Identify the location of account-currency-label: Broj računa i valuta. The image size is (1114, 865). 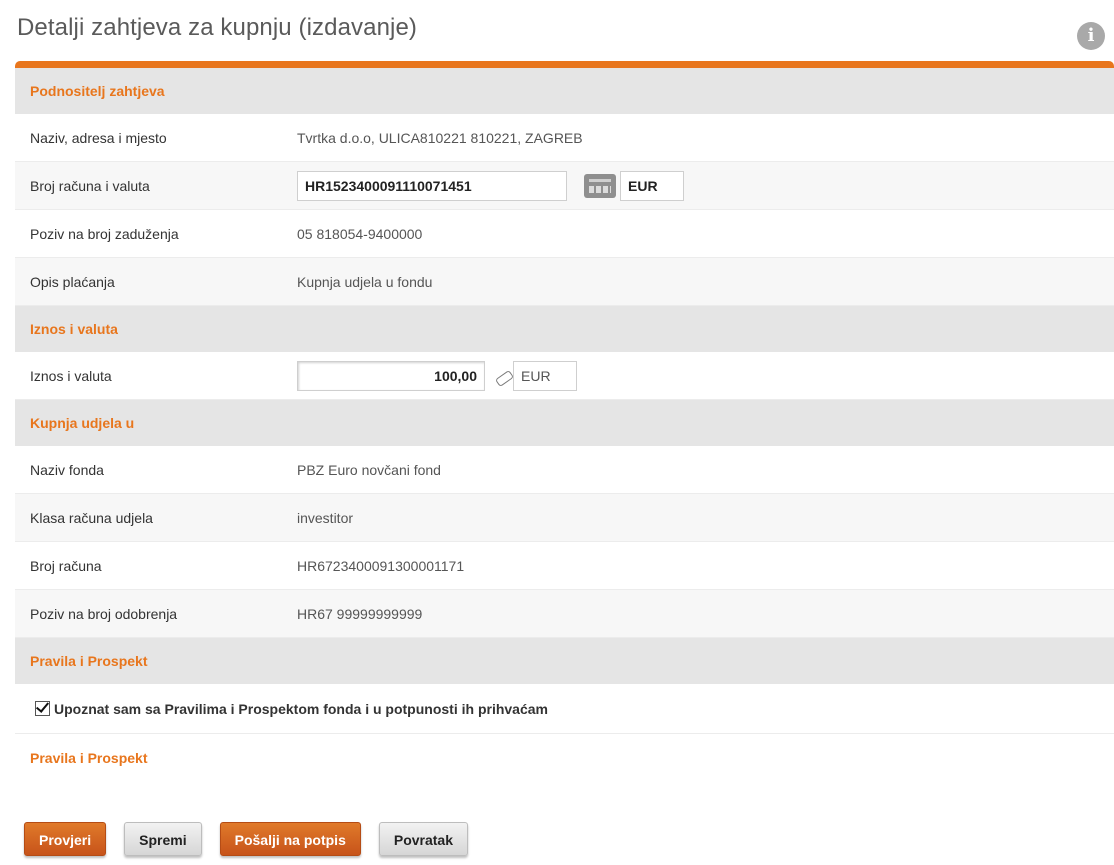
(90, 185).